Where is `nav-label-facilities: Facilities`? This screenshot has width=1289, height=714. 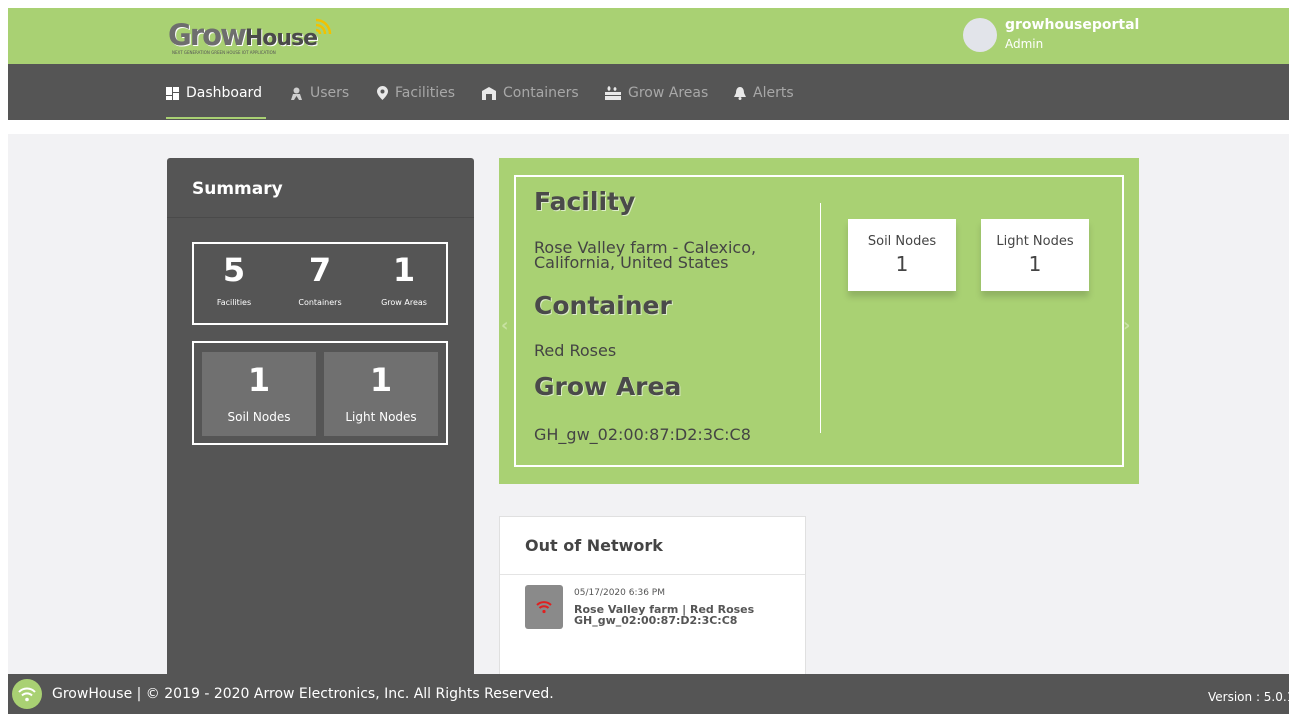
nav-label-facilities: Facilities is located at coordinates (425, 93).